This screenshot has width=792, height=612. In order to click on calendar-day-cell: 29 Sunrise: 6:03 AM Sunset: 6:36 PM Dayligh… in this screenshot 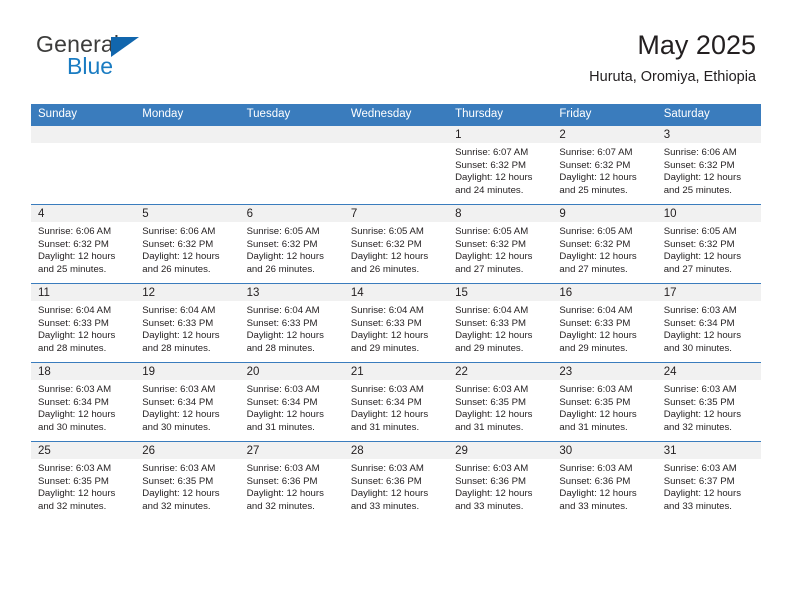, I will do `click(500, 480)`.